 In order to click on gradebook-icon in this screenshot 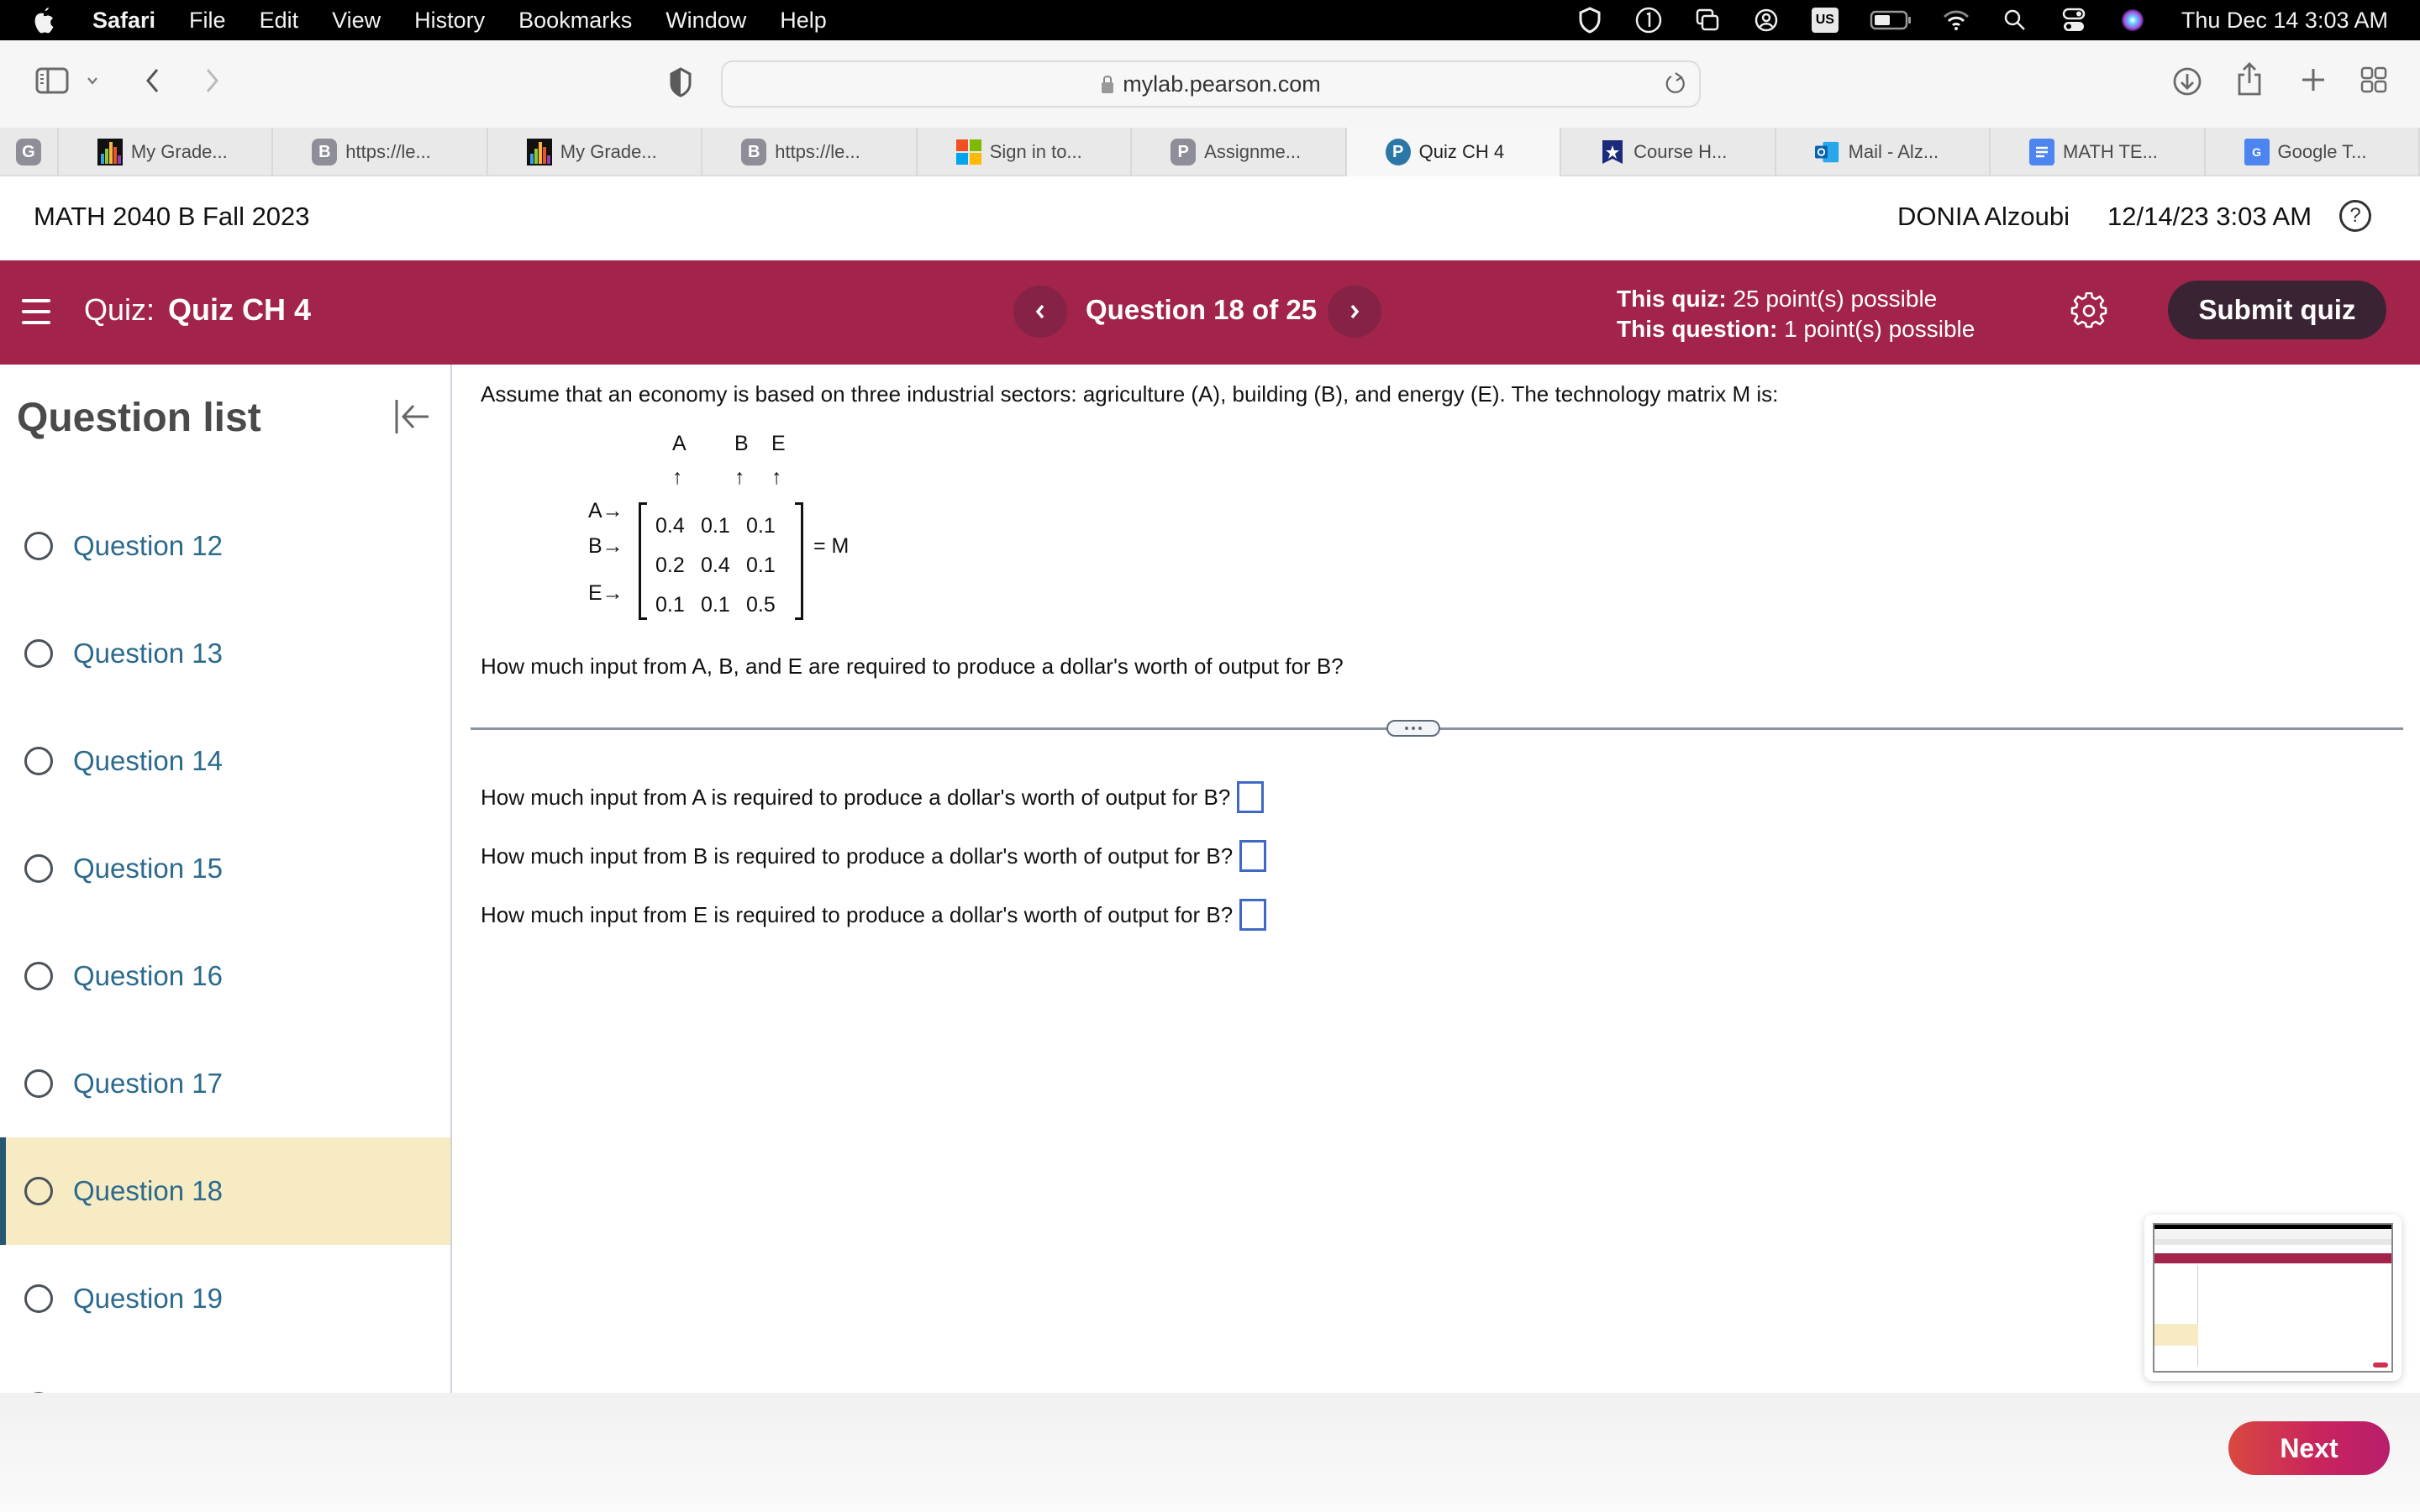, I will do `click(110, 152)`.